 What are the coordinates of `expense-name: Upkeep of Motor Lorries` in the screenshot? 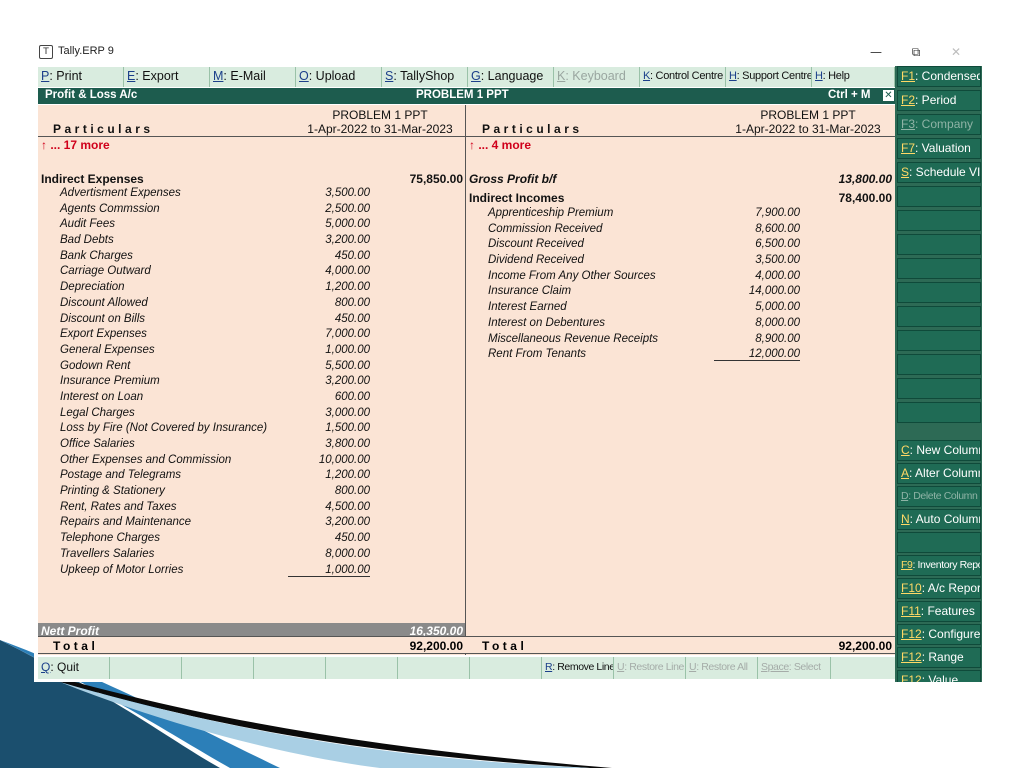 It's located at (122, 569).